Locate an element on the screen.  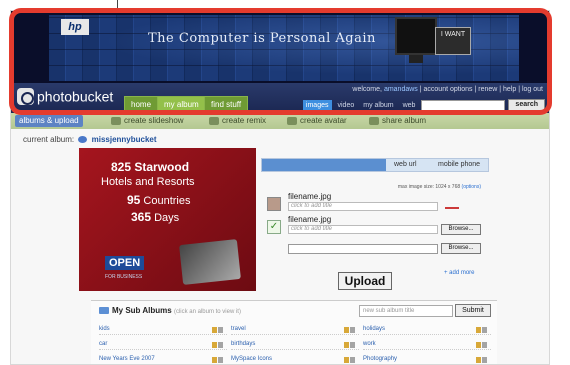
nav-find-stuff: find stuff is located at coordinates (226, 104).